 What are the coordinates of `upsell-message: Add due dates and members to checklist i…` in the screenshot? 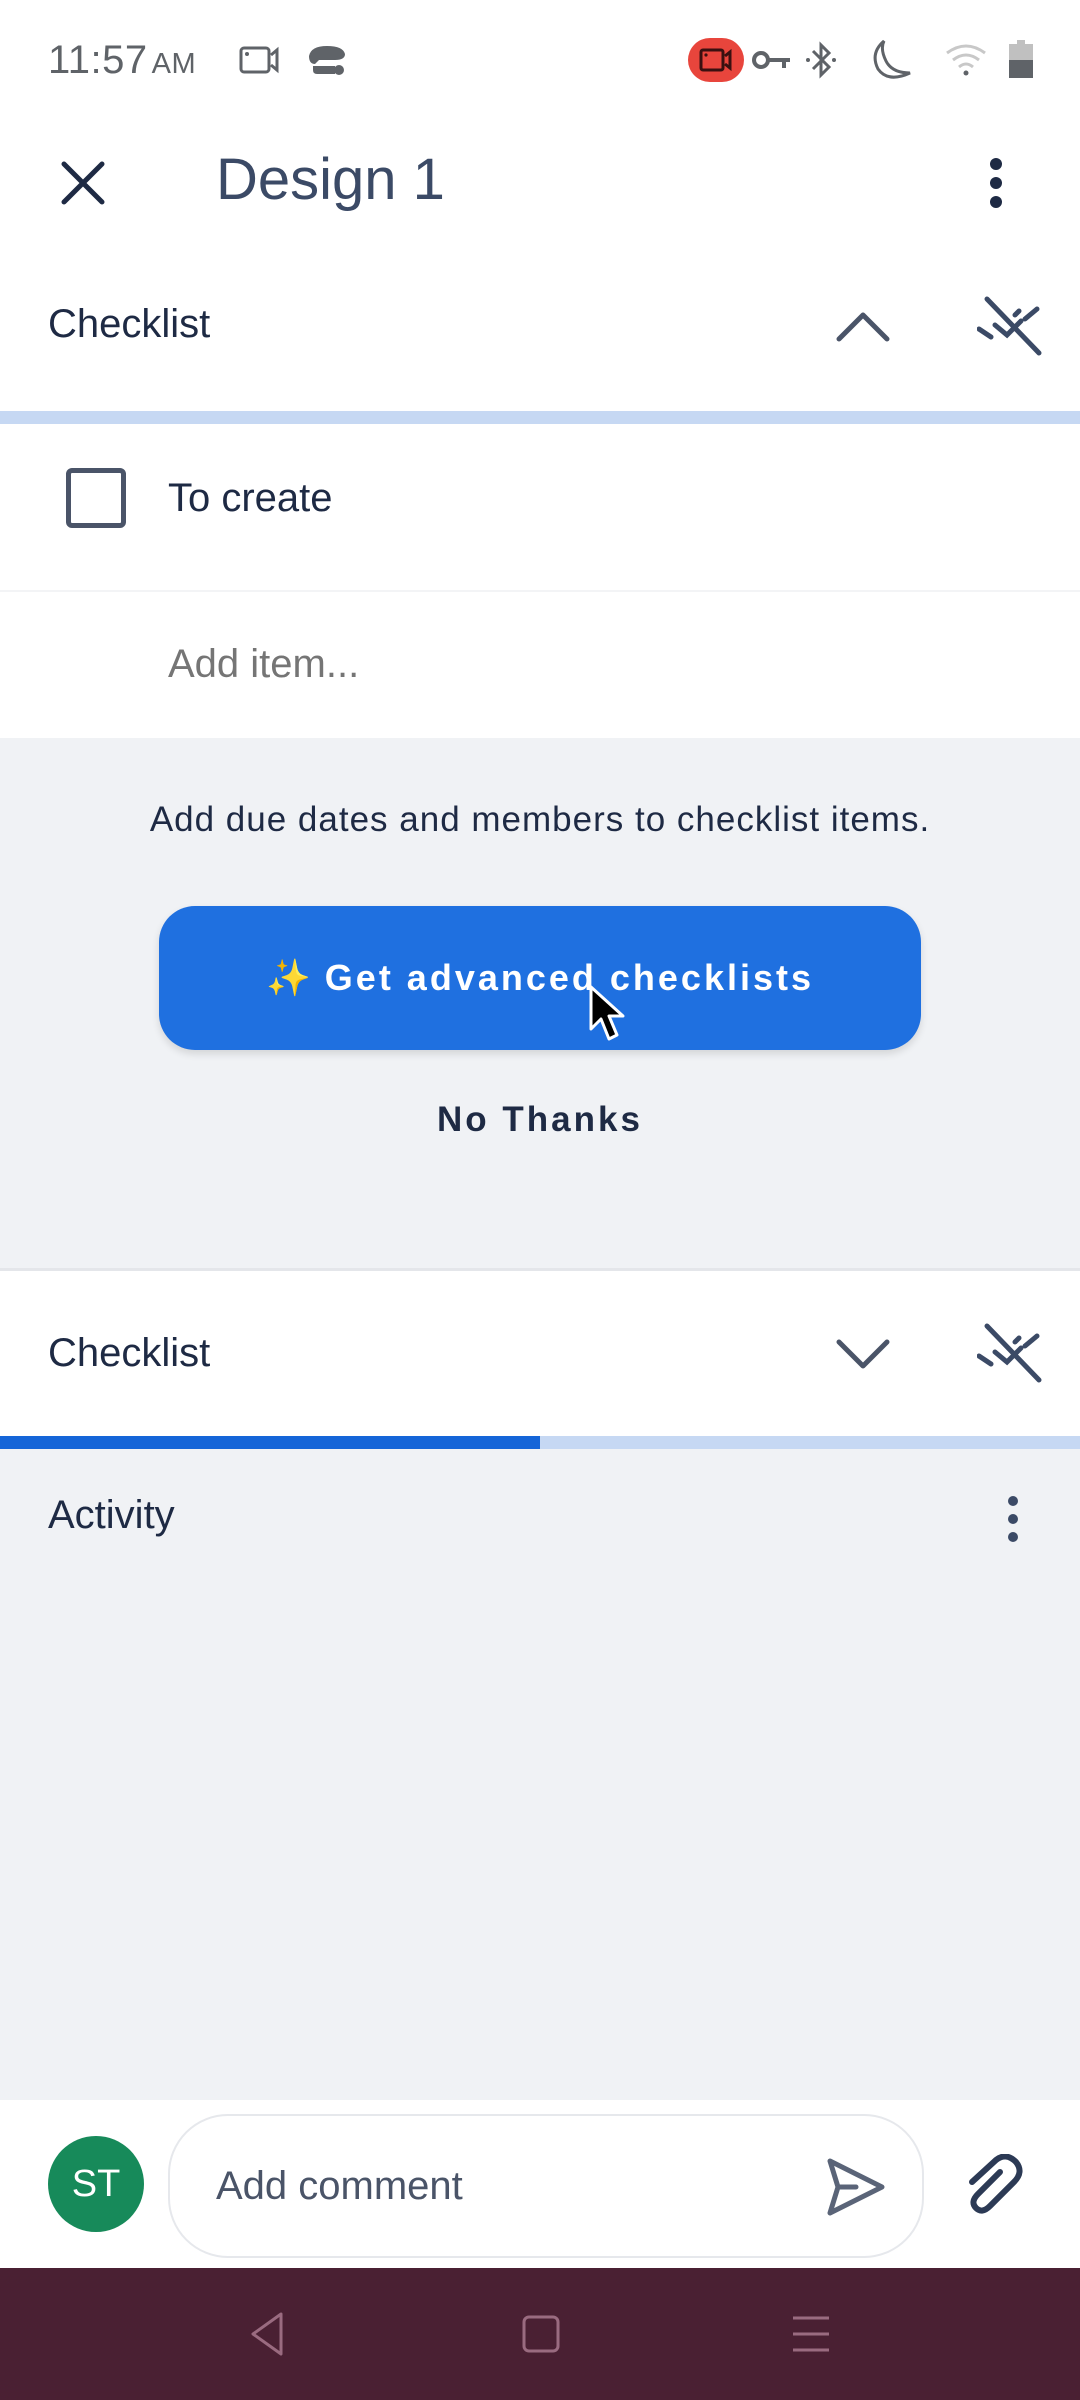 It's located at (540, 819).